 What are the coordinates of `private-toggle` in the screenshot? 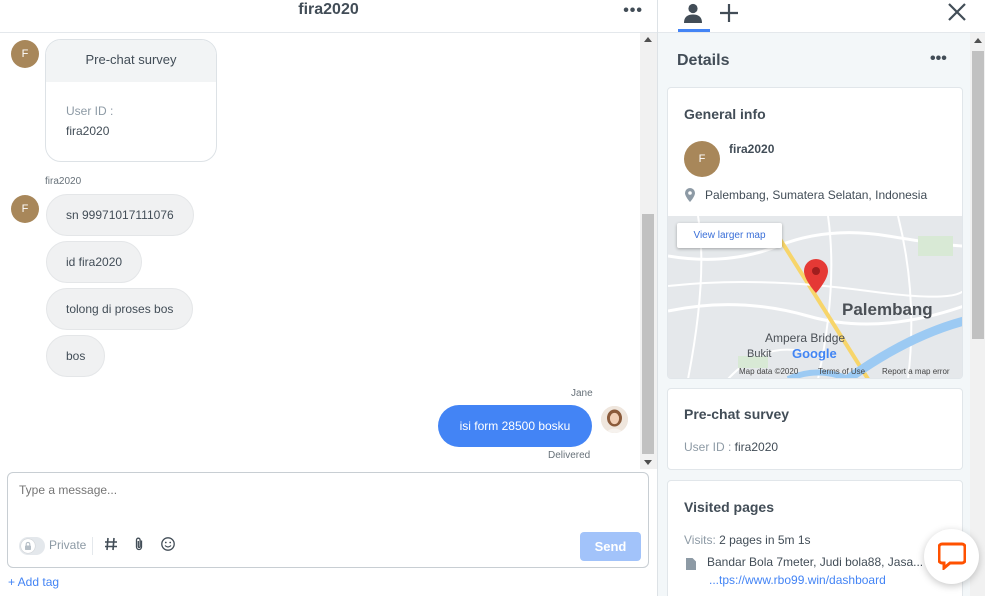 It's located at (32, 546).